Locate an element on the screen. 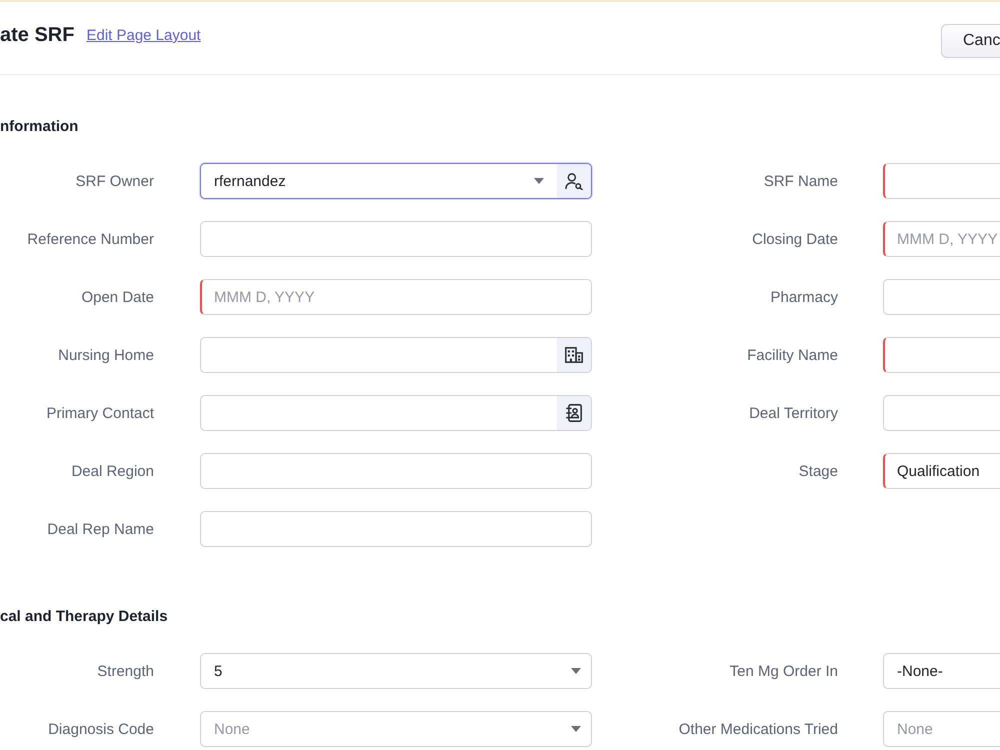 Image resolution: width=1000 pixels, height=750 pixels. field-label: Nursing Home is located at coordinates (106, 355).